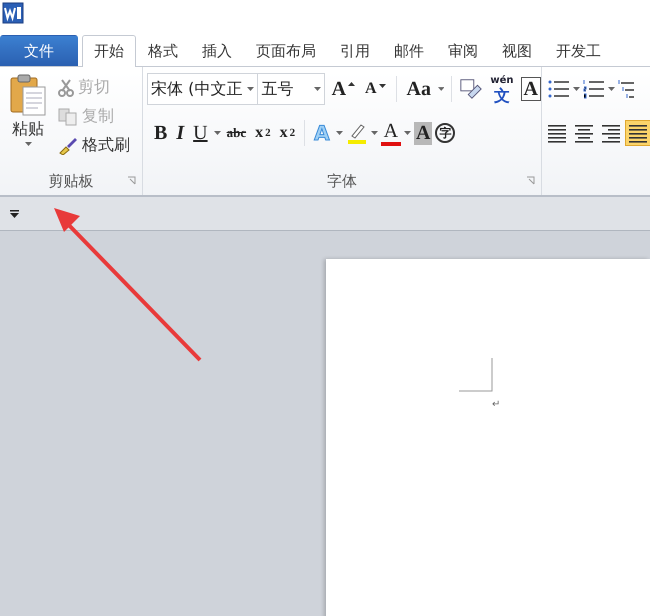  Describe the element at coordinates (594, 89) in the screenshot. I see `numbering-icon` at that location.